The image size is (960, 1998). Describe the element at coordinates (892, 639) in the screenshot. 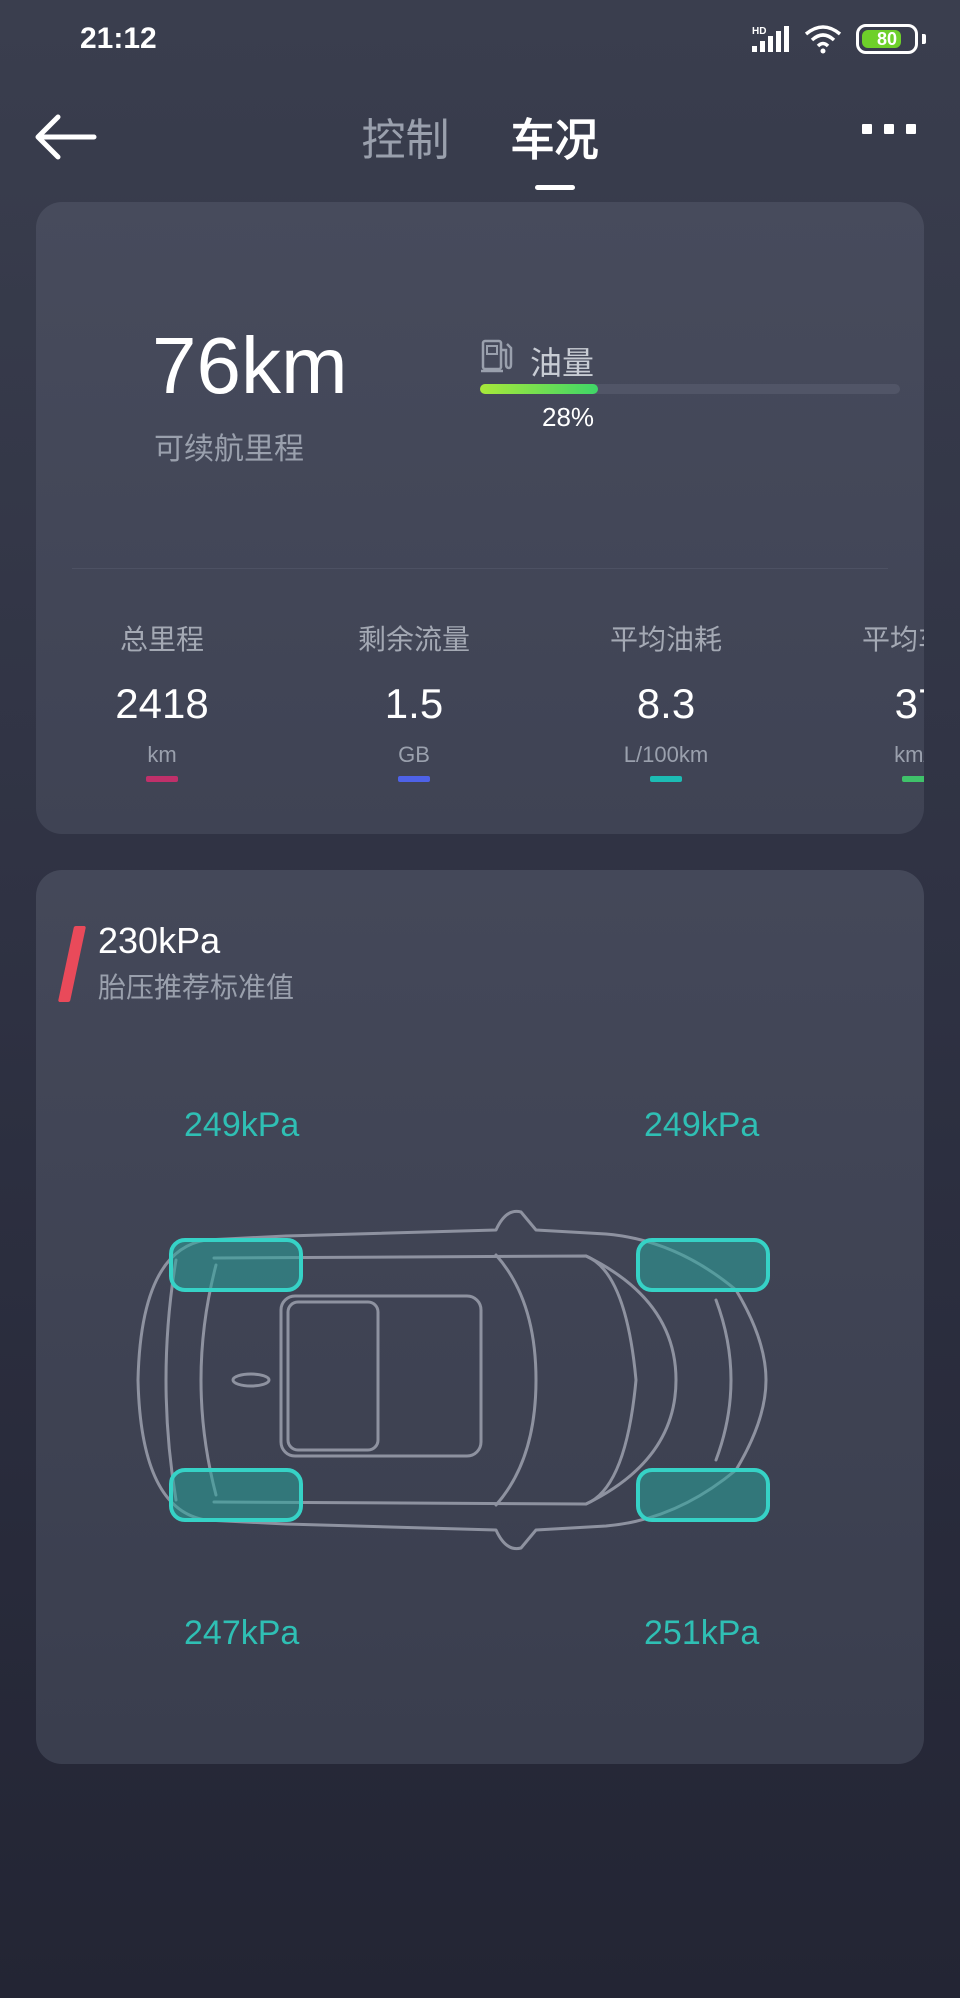

I see `stat-label: 平均车速` at that location.